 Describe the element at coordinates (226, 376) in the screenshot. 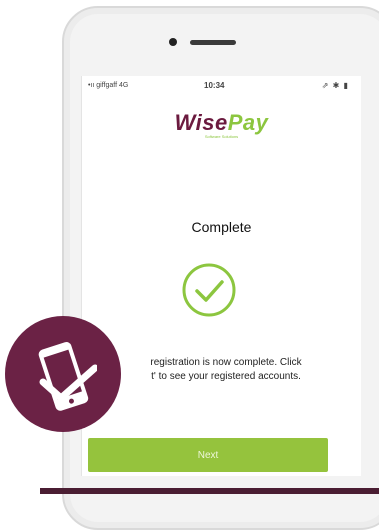

I see `message-line-2: t' to see your registered accounts.` at that location.